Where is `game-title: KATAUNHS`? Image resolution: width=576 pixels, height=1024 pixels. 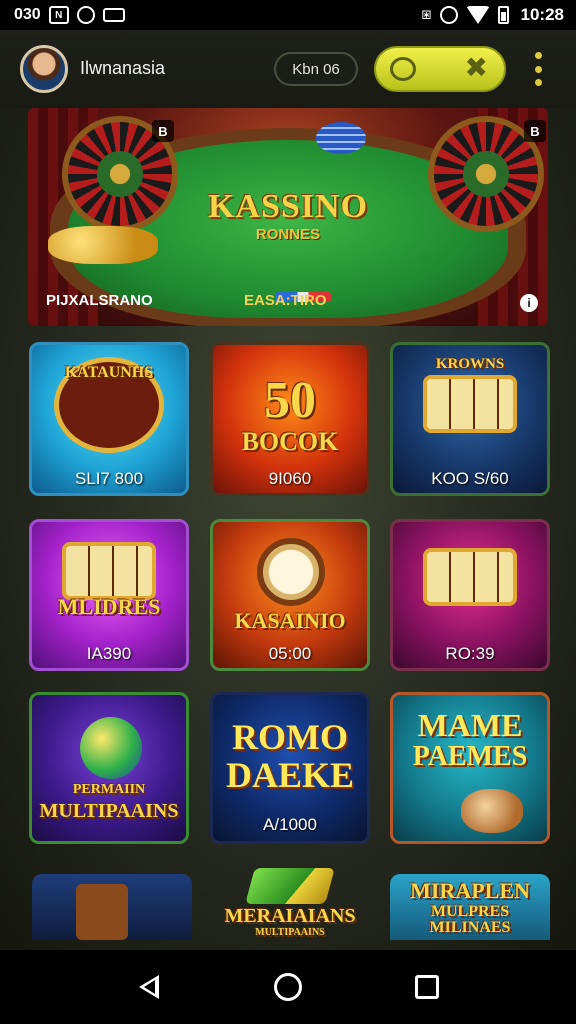 game-title: KATAUNHS is located at coordinates (109, 372).